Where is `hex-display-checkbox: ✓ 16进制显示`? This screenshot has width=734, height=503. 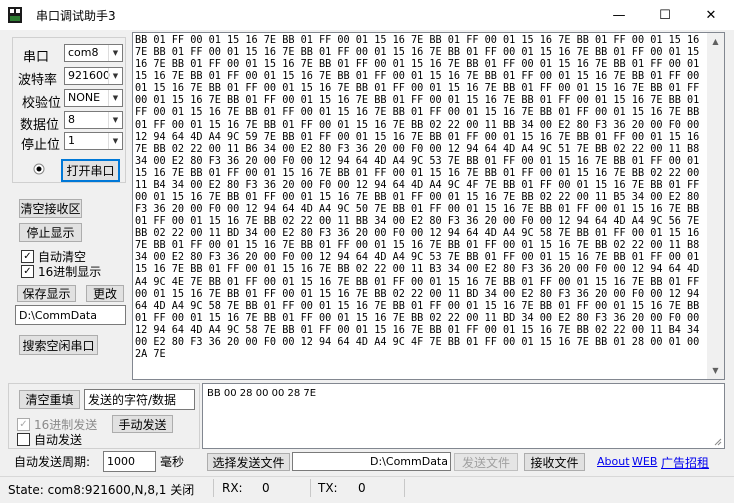
hex-display-checkbox: ✓ 16进制显示 is located at coordinates (61, 271).